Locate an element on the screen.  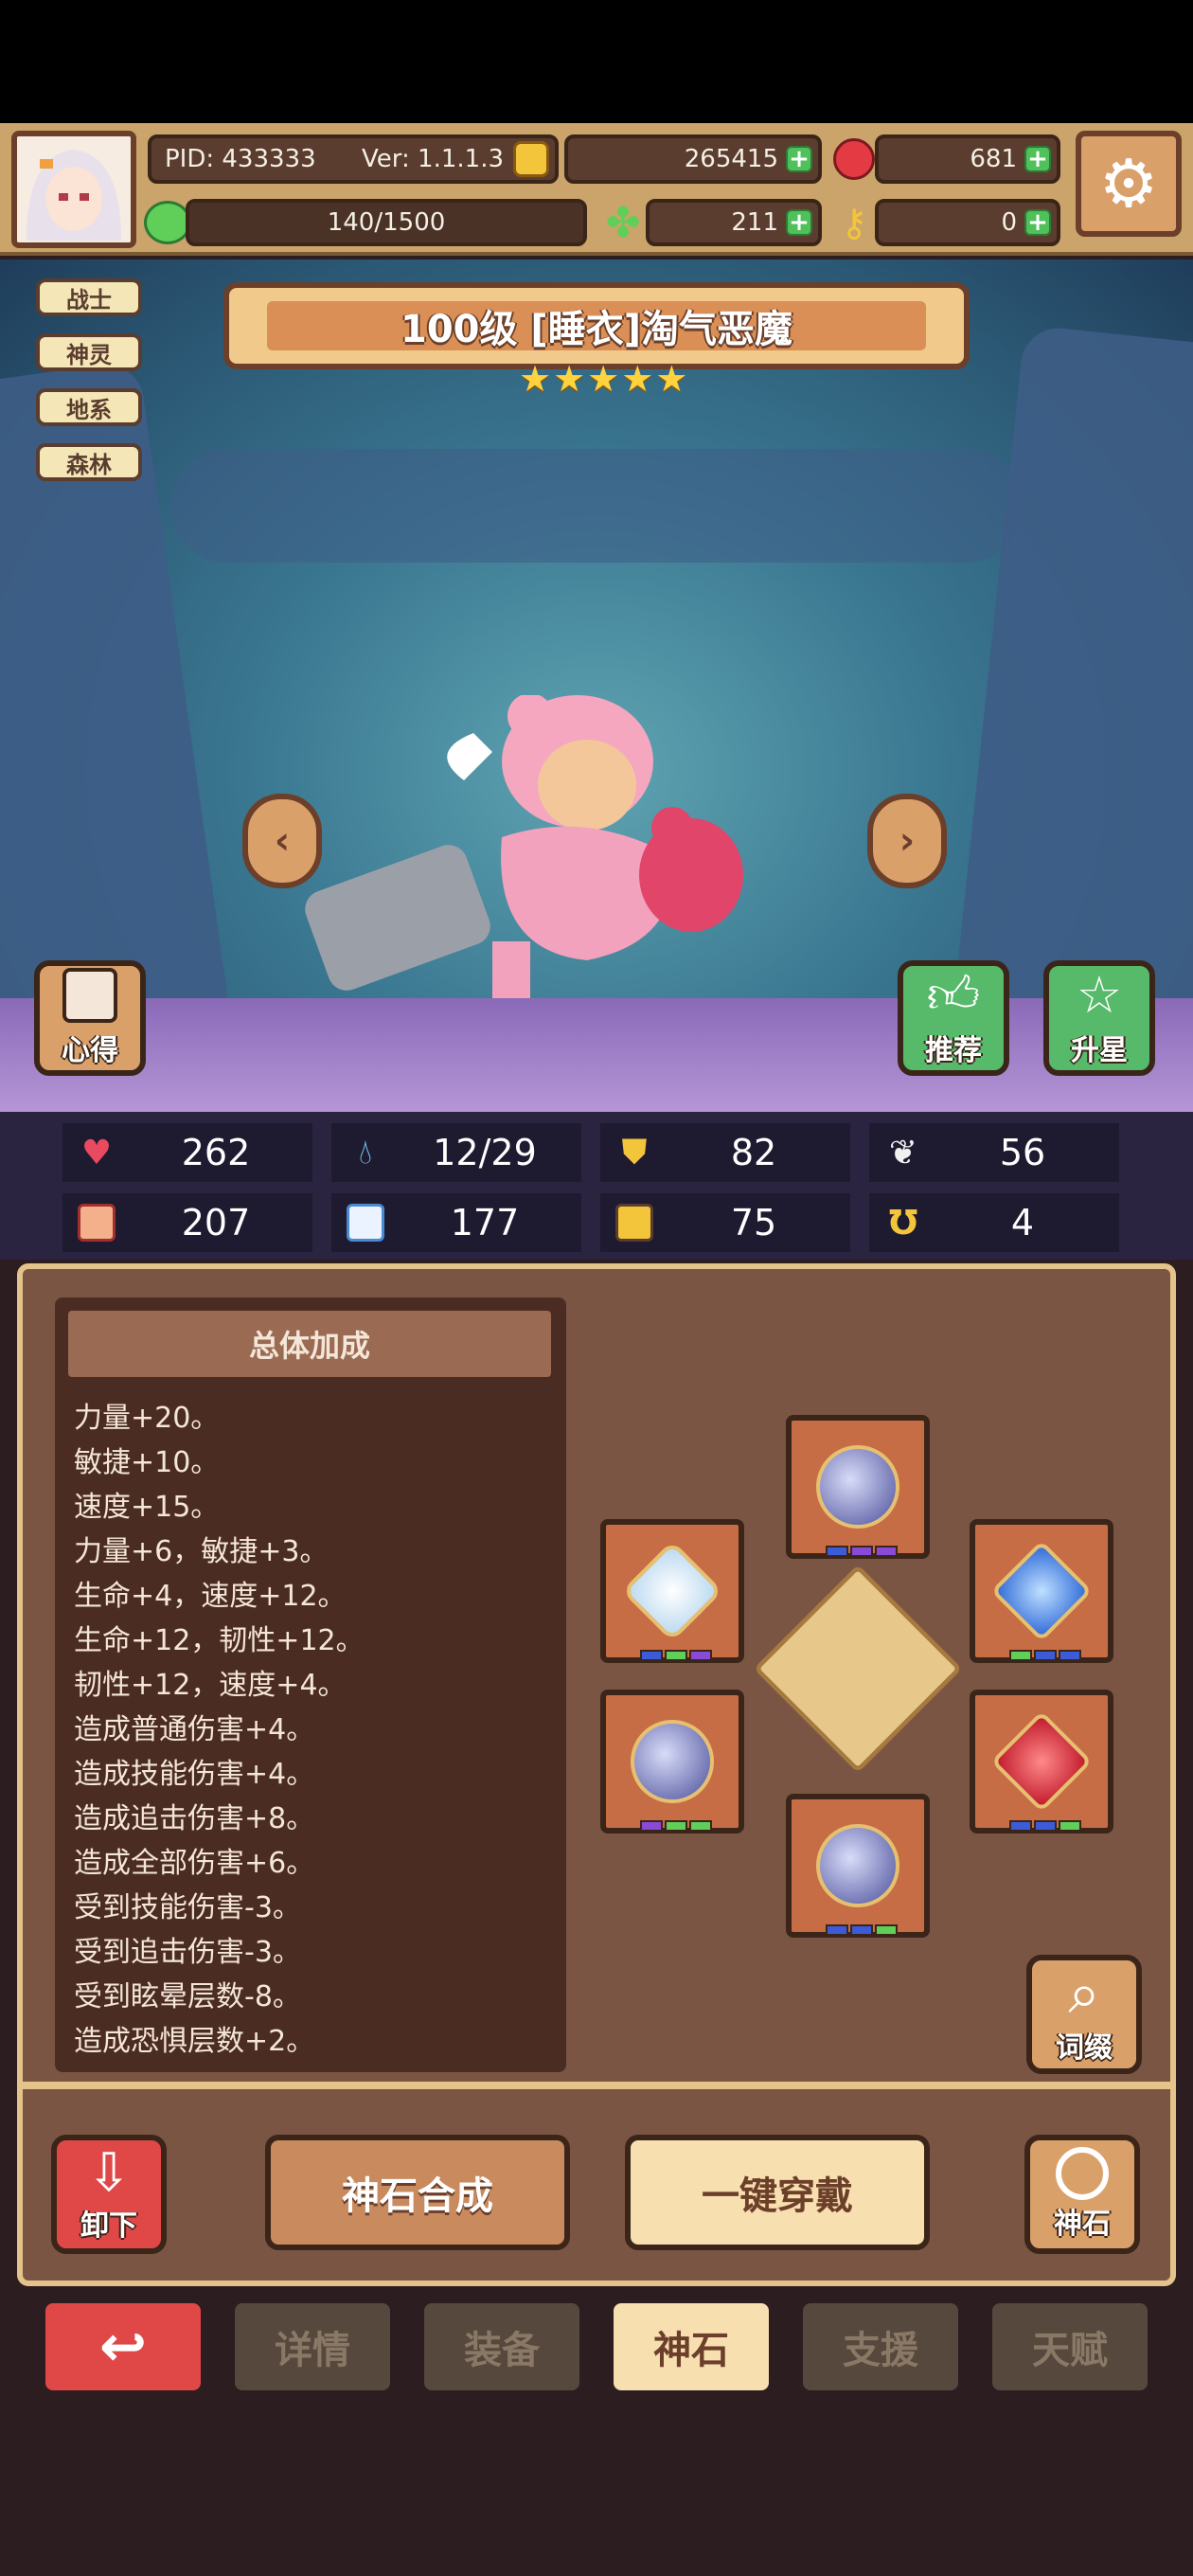
gear-icon: ⚙ is located at coordinates (1128, 184).